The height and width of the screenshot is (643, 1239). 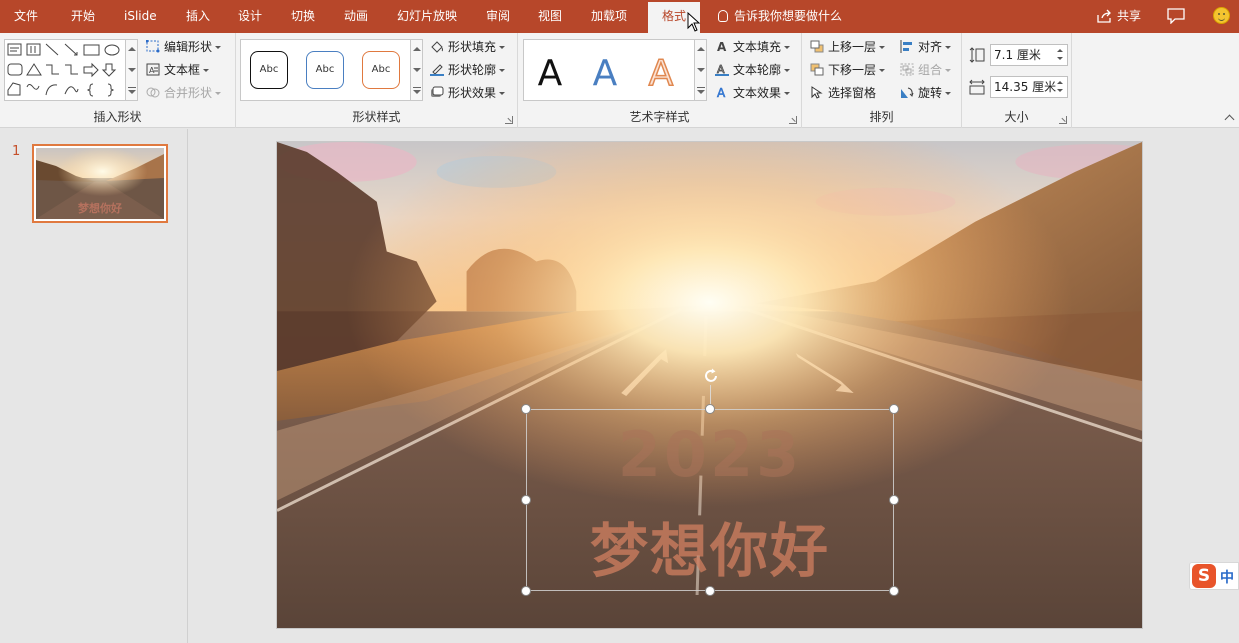 I want to click on text-effects-button: A 文本效果, so click(x=753, y=93).